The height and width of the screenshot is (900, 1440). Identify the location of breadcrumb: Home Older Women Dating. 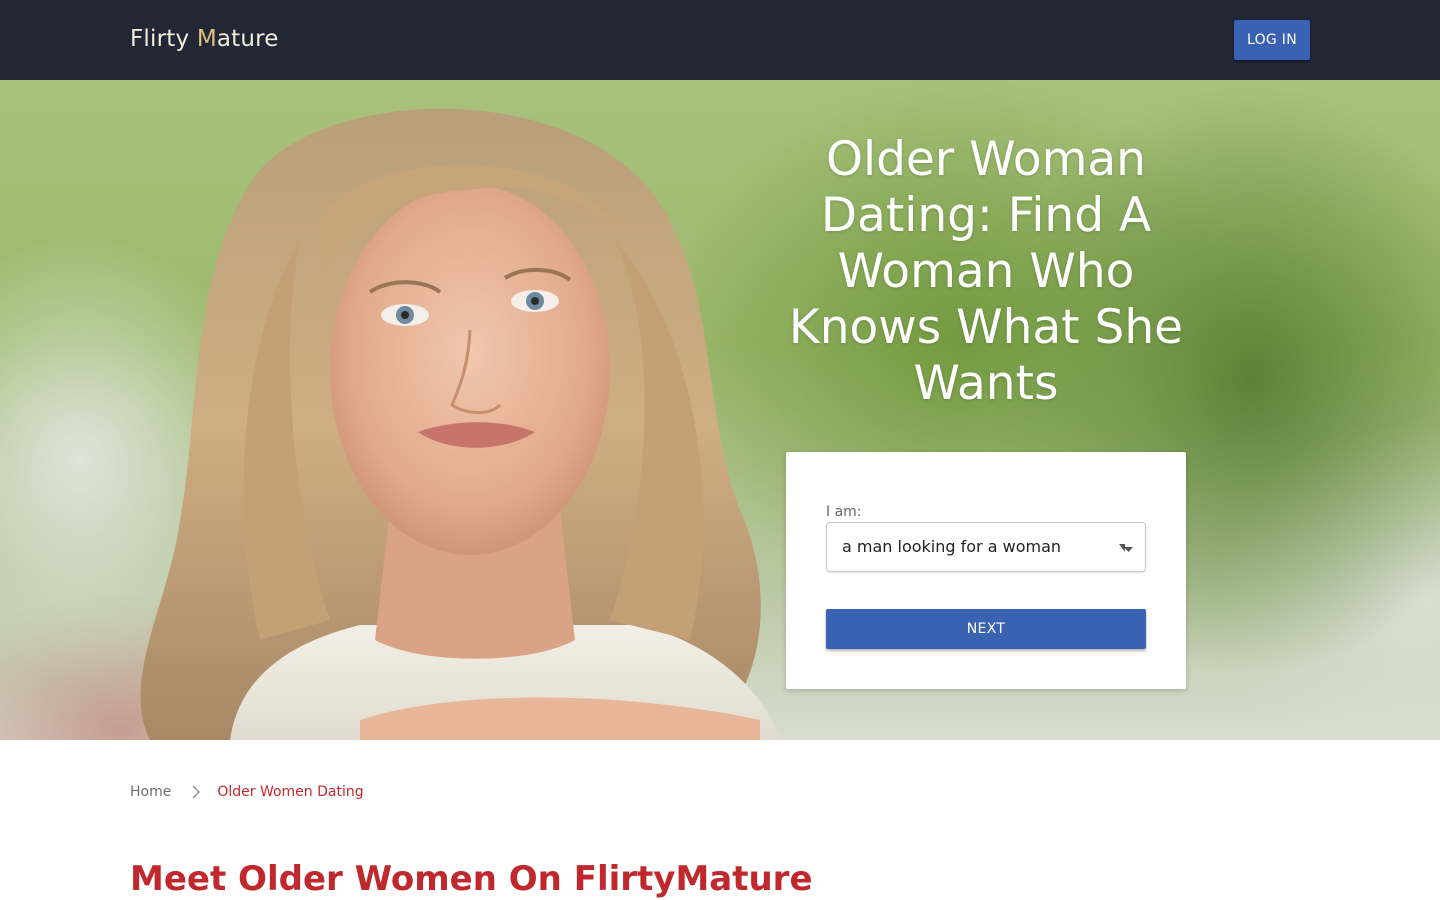
(247, 792).